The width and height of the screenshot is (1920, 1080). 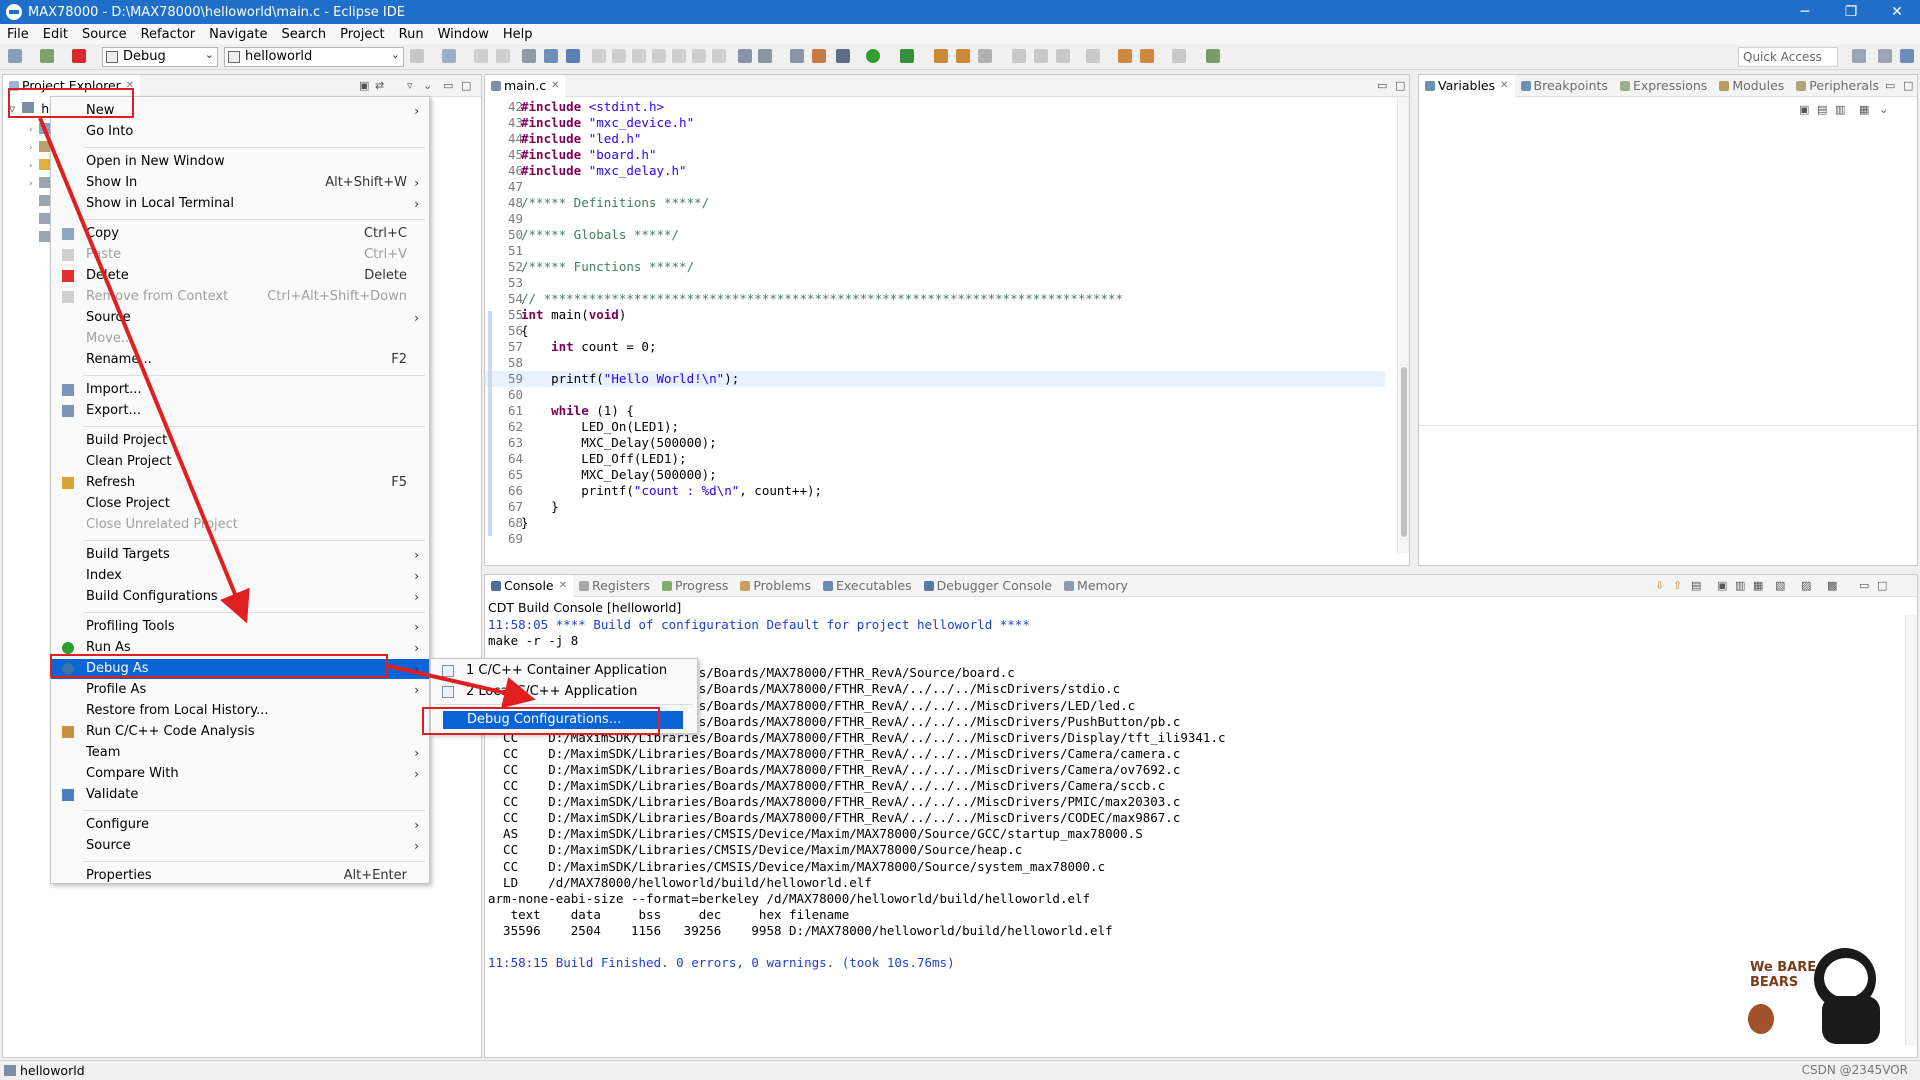 What do you see at coordinates (144, 370) in the screenshot?
I see `annotation-arrow-down` at bounding box center [144, 370].